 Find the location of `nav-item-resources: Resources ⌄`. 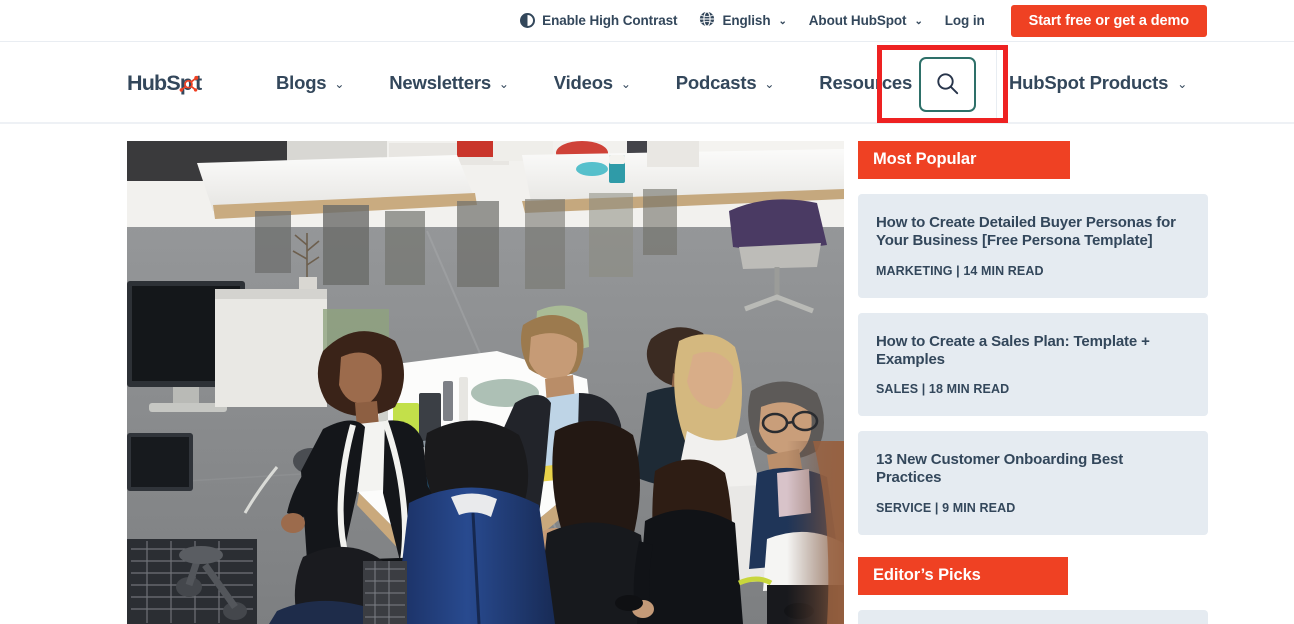

nav-item-resources: Resources ⌄ is located at coordinates (874, 83).